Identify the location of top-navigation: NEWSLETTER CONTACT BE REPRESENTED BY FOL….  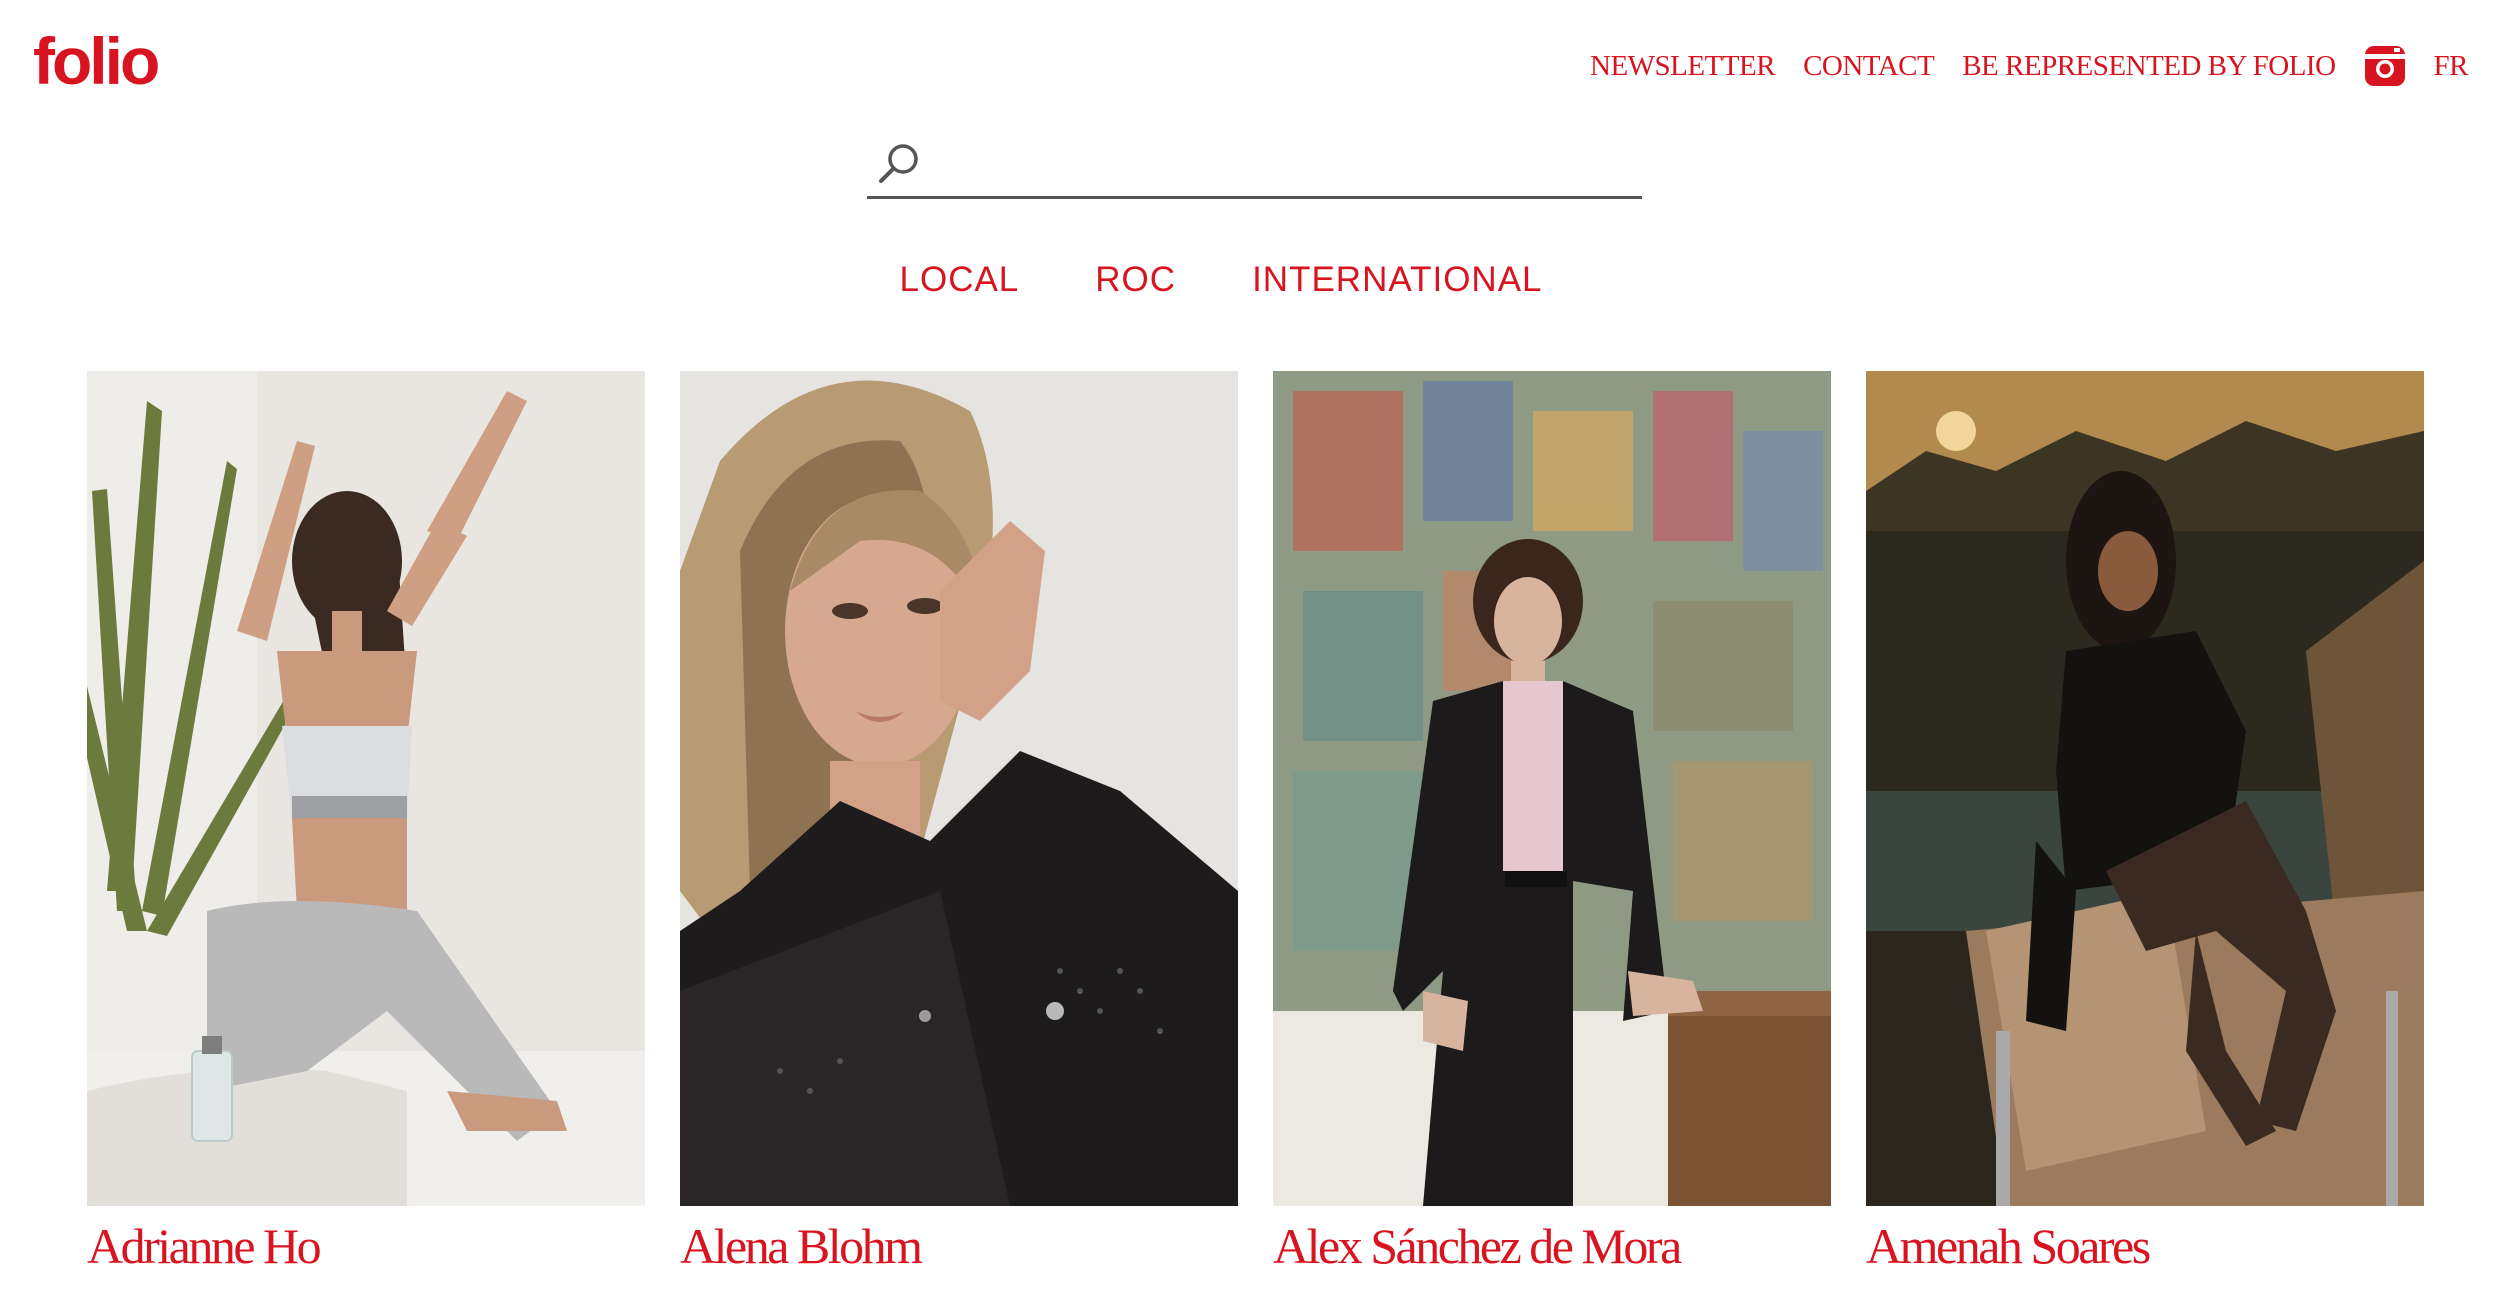
(2029, 66).